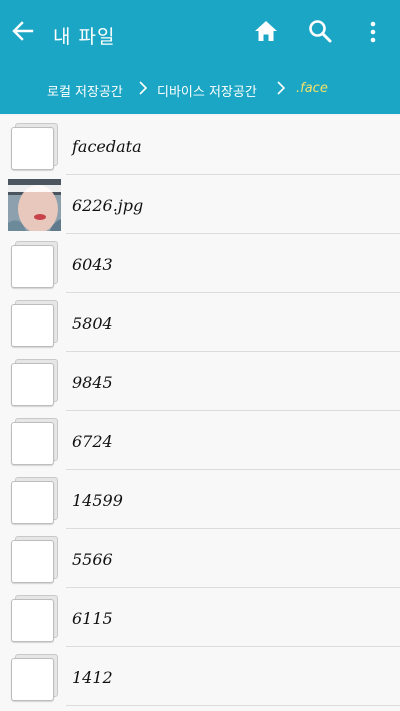 The image size is (400, 711). I want to click on breadcrumb-item-current: .face, so click(312, 88).